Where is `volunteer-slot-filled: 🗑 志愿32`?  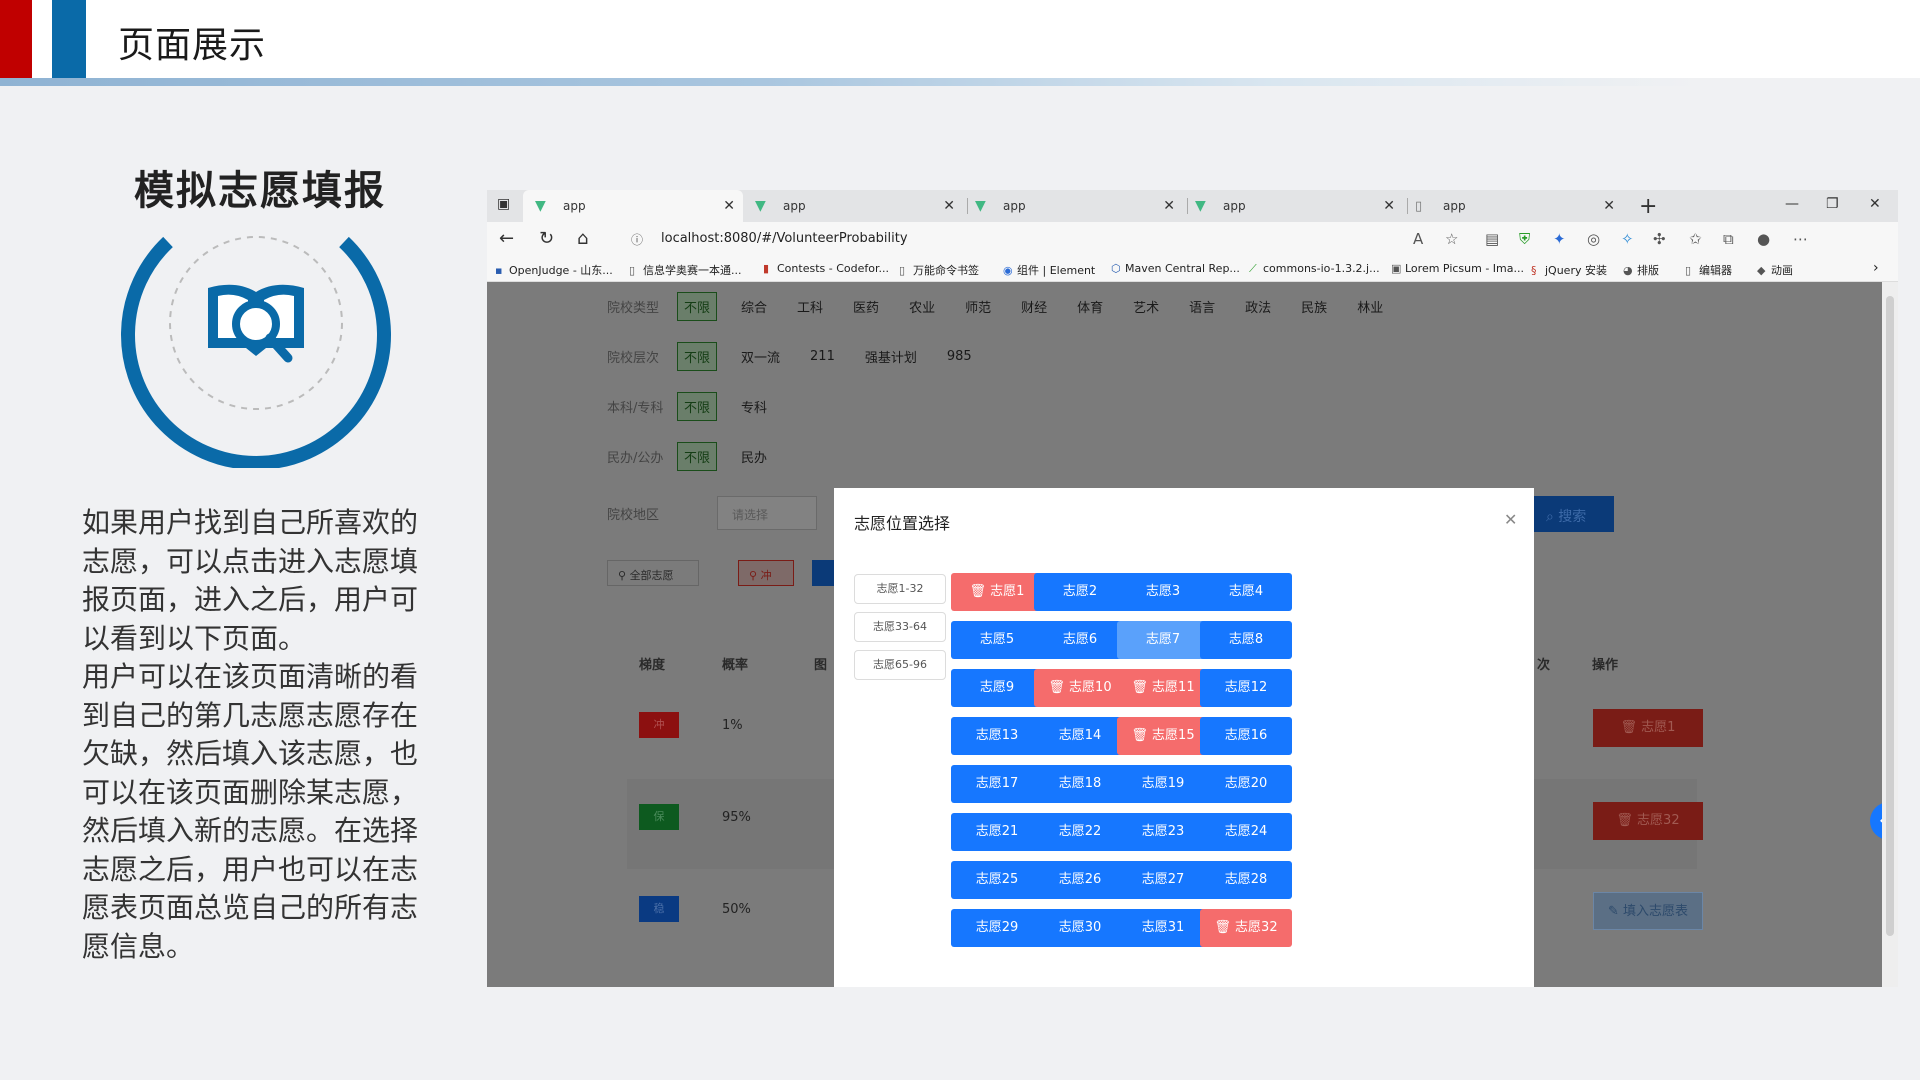
volunteer-slot-filled: 🗑 志愿32 is located at coordinates (1246, 928).